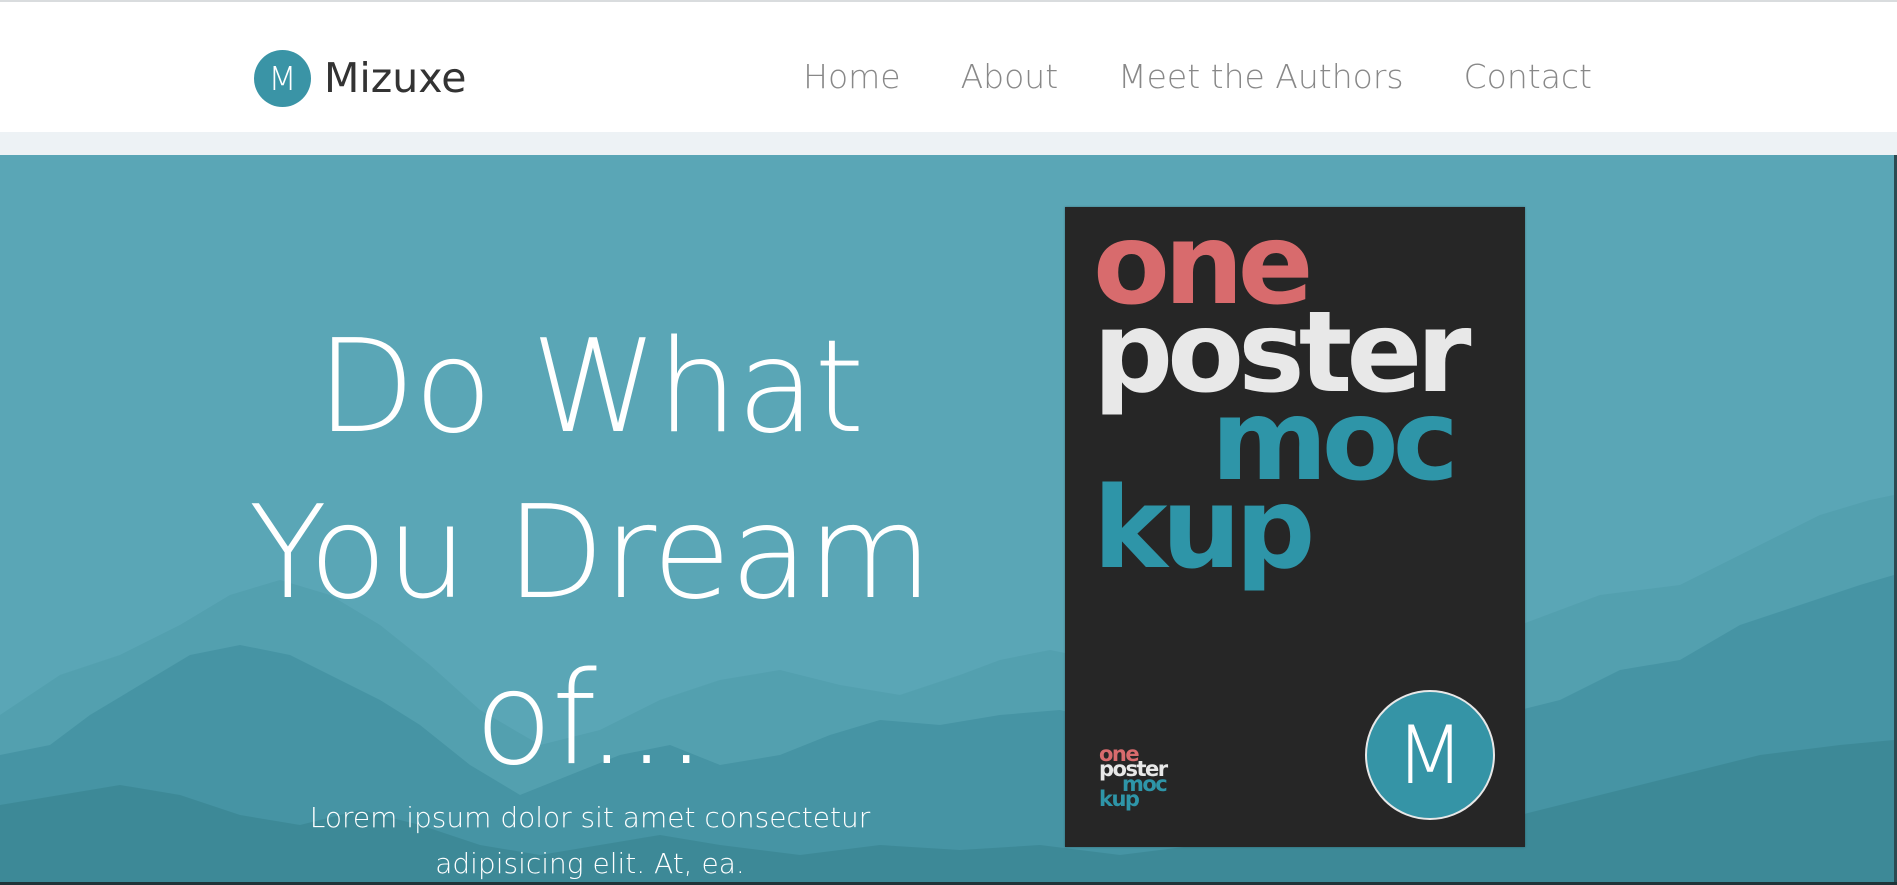 Image resolution: width=1897 pixels, height=885 pixels. What do you see at coordinates (395, 78) in the screenshot?
I see `brand-name: Mizuxe` at bounding box center [395, 78].